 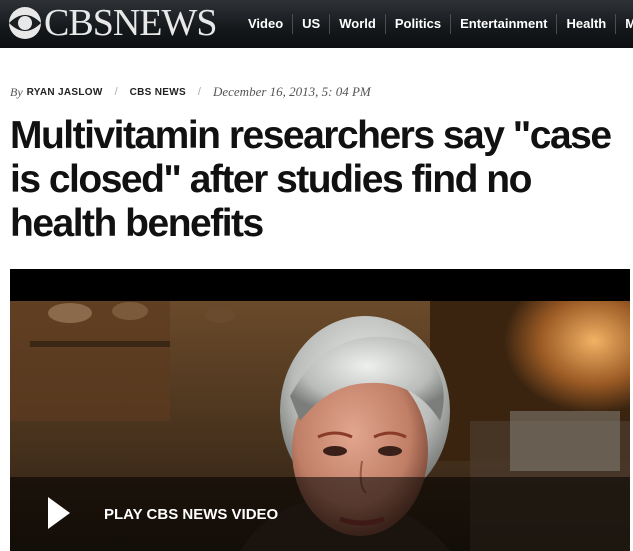 What do you see at coordinates (65, 92) in the screenshot?
I see `author-link: RYAN JASLOW` at bounding box center [65, 92].